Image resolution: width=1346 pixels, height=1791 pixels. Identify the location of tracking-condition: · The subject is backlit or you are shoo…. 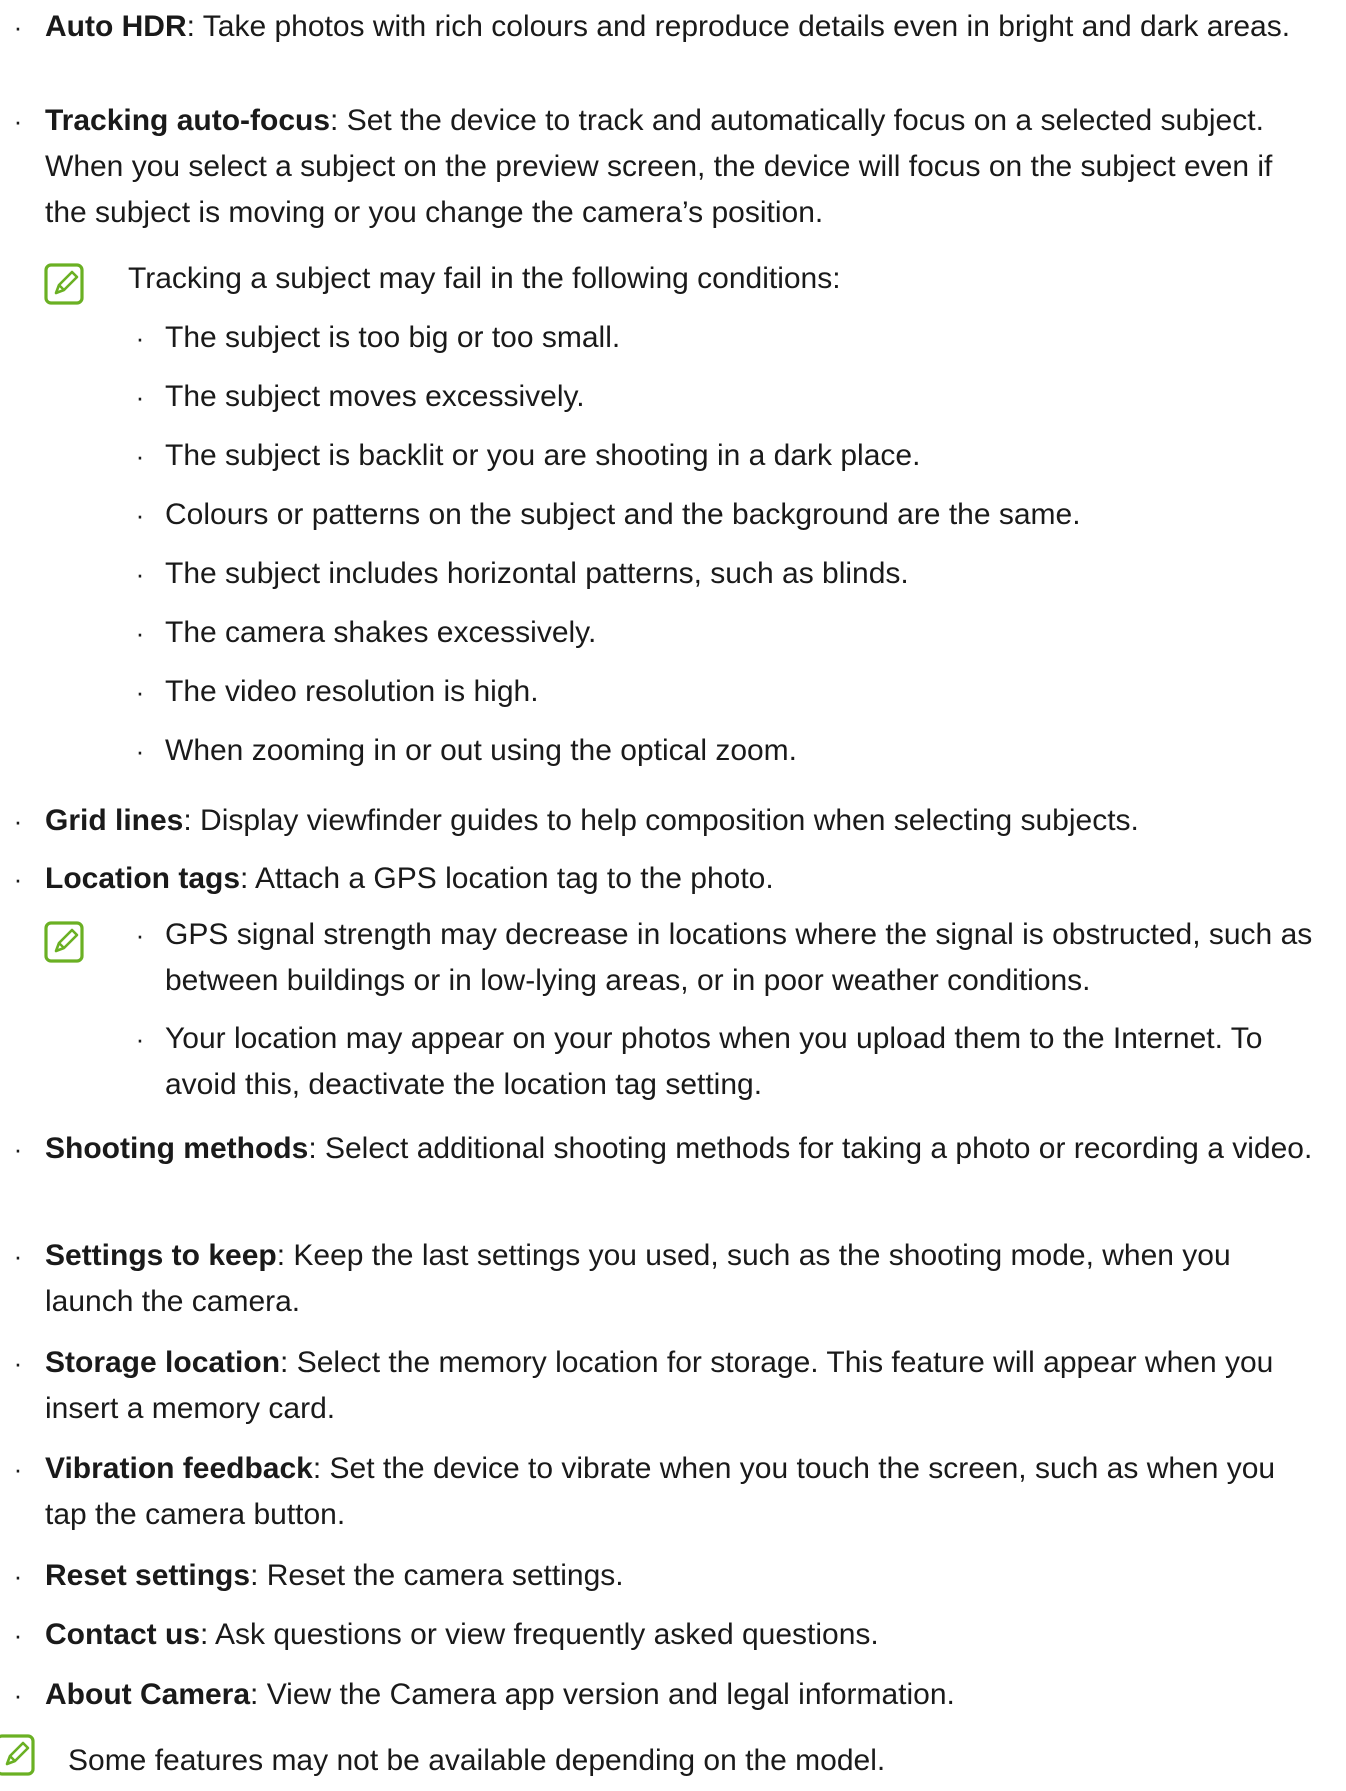
(725, 456).